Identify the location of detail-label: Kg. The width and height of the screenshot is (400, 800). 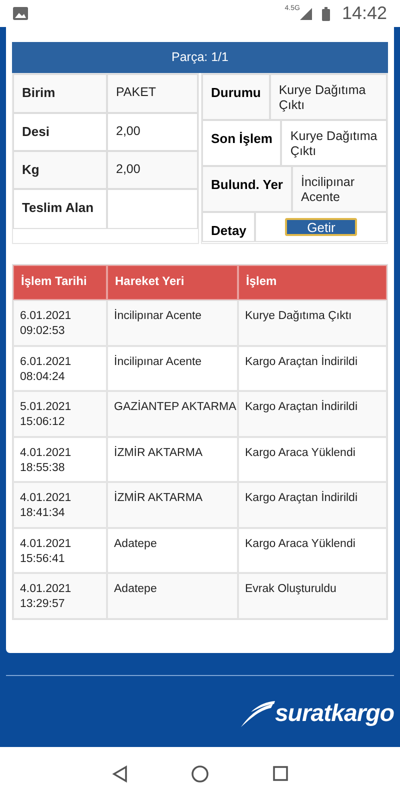
(60, 170).